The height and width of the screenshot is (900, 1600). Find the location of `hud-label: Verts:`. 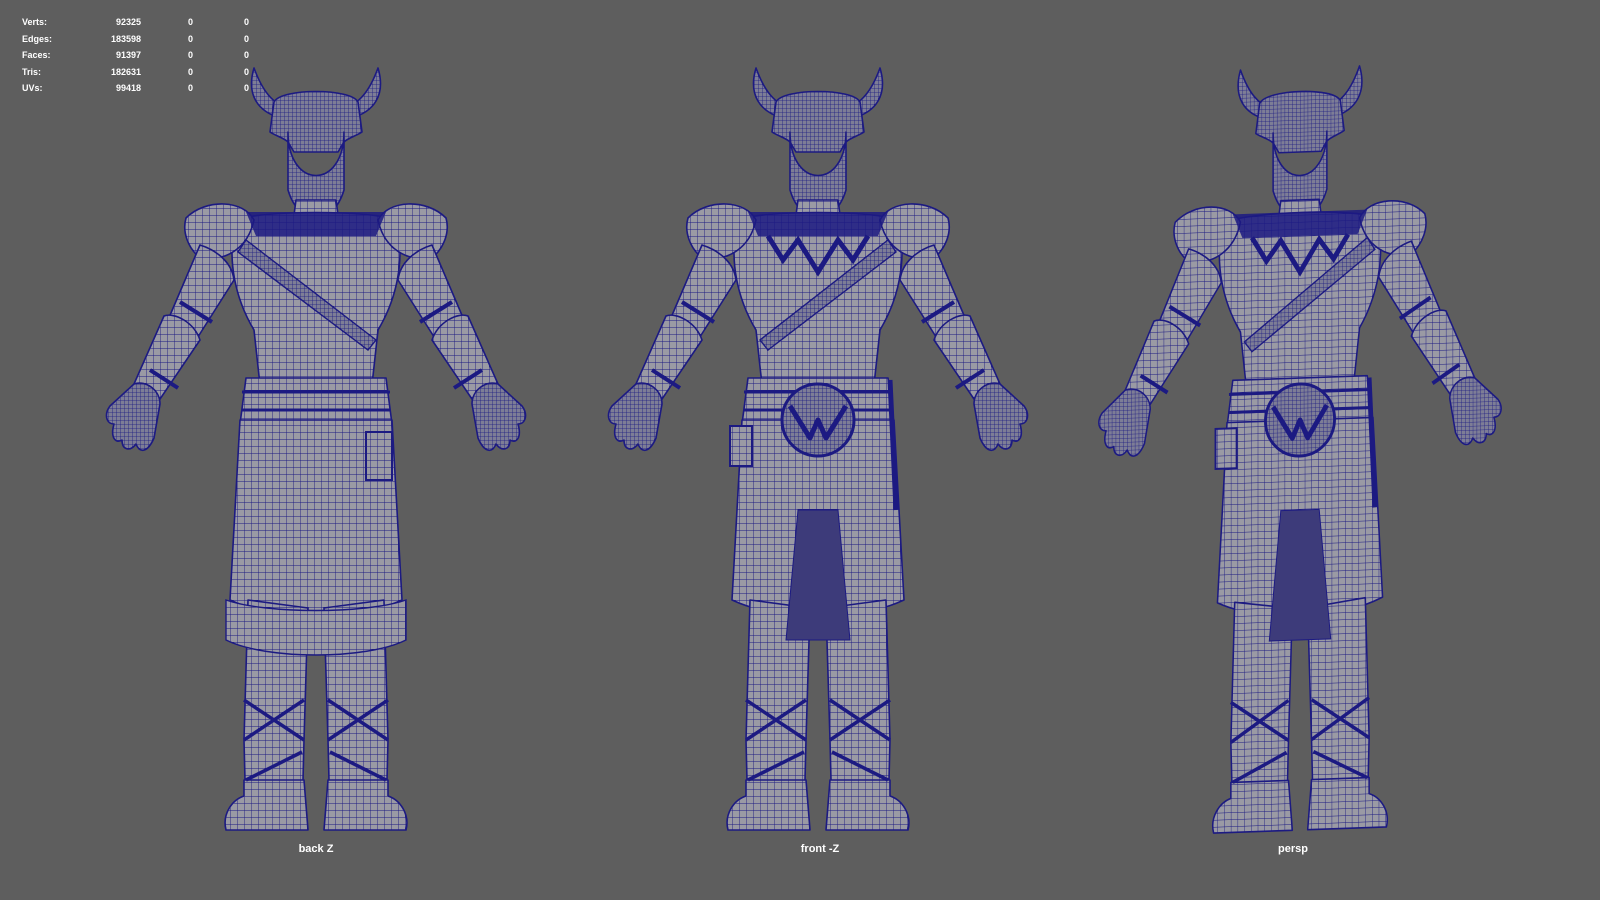

hud-label: Verts: is located at coordinates (35, 22).